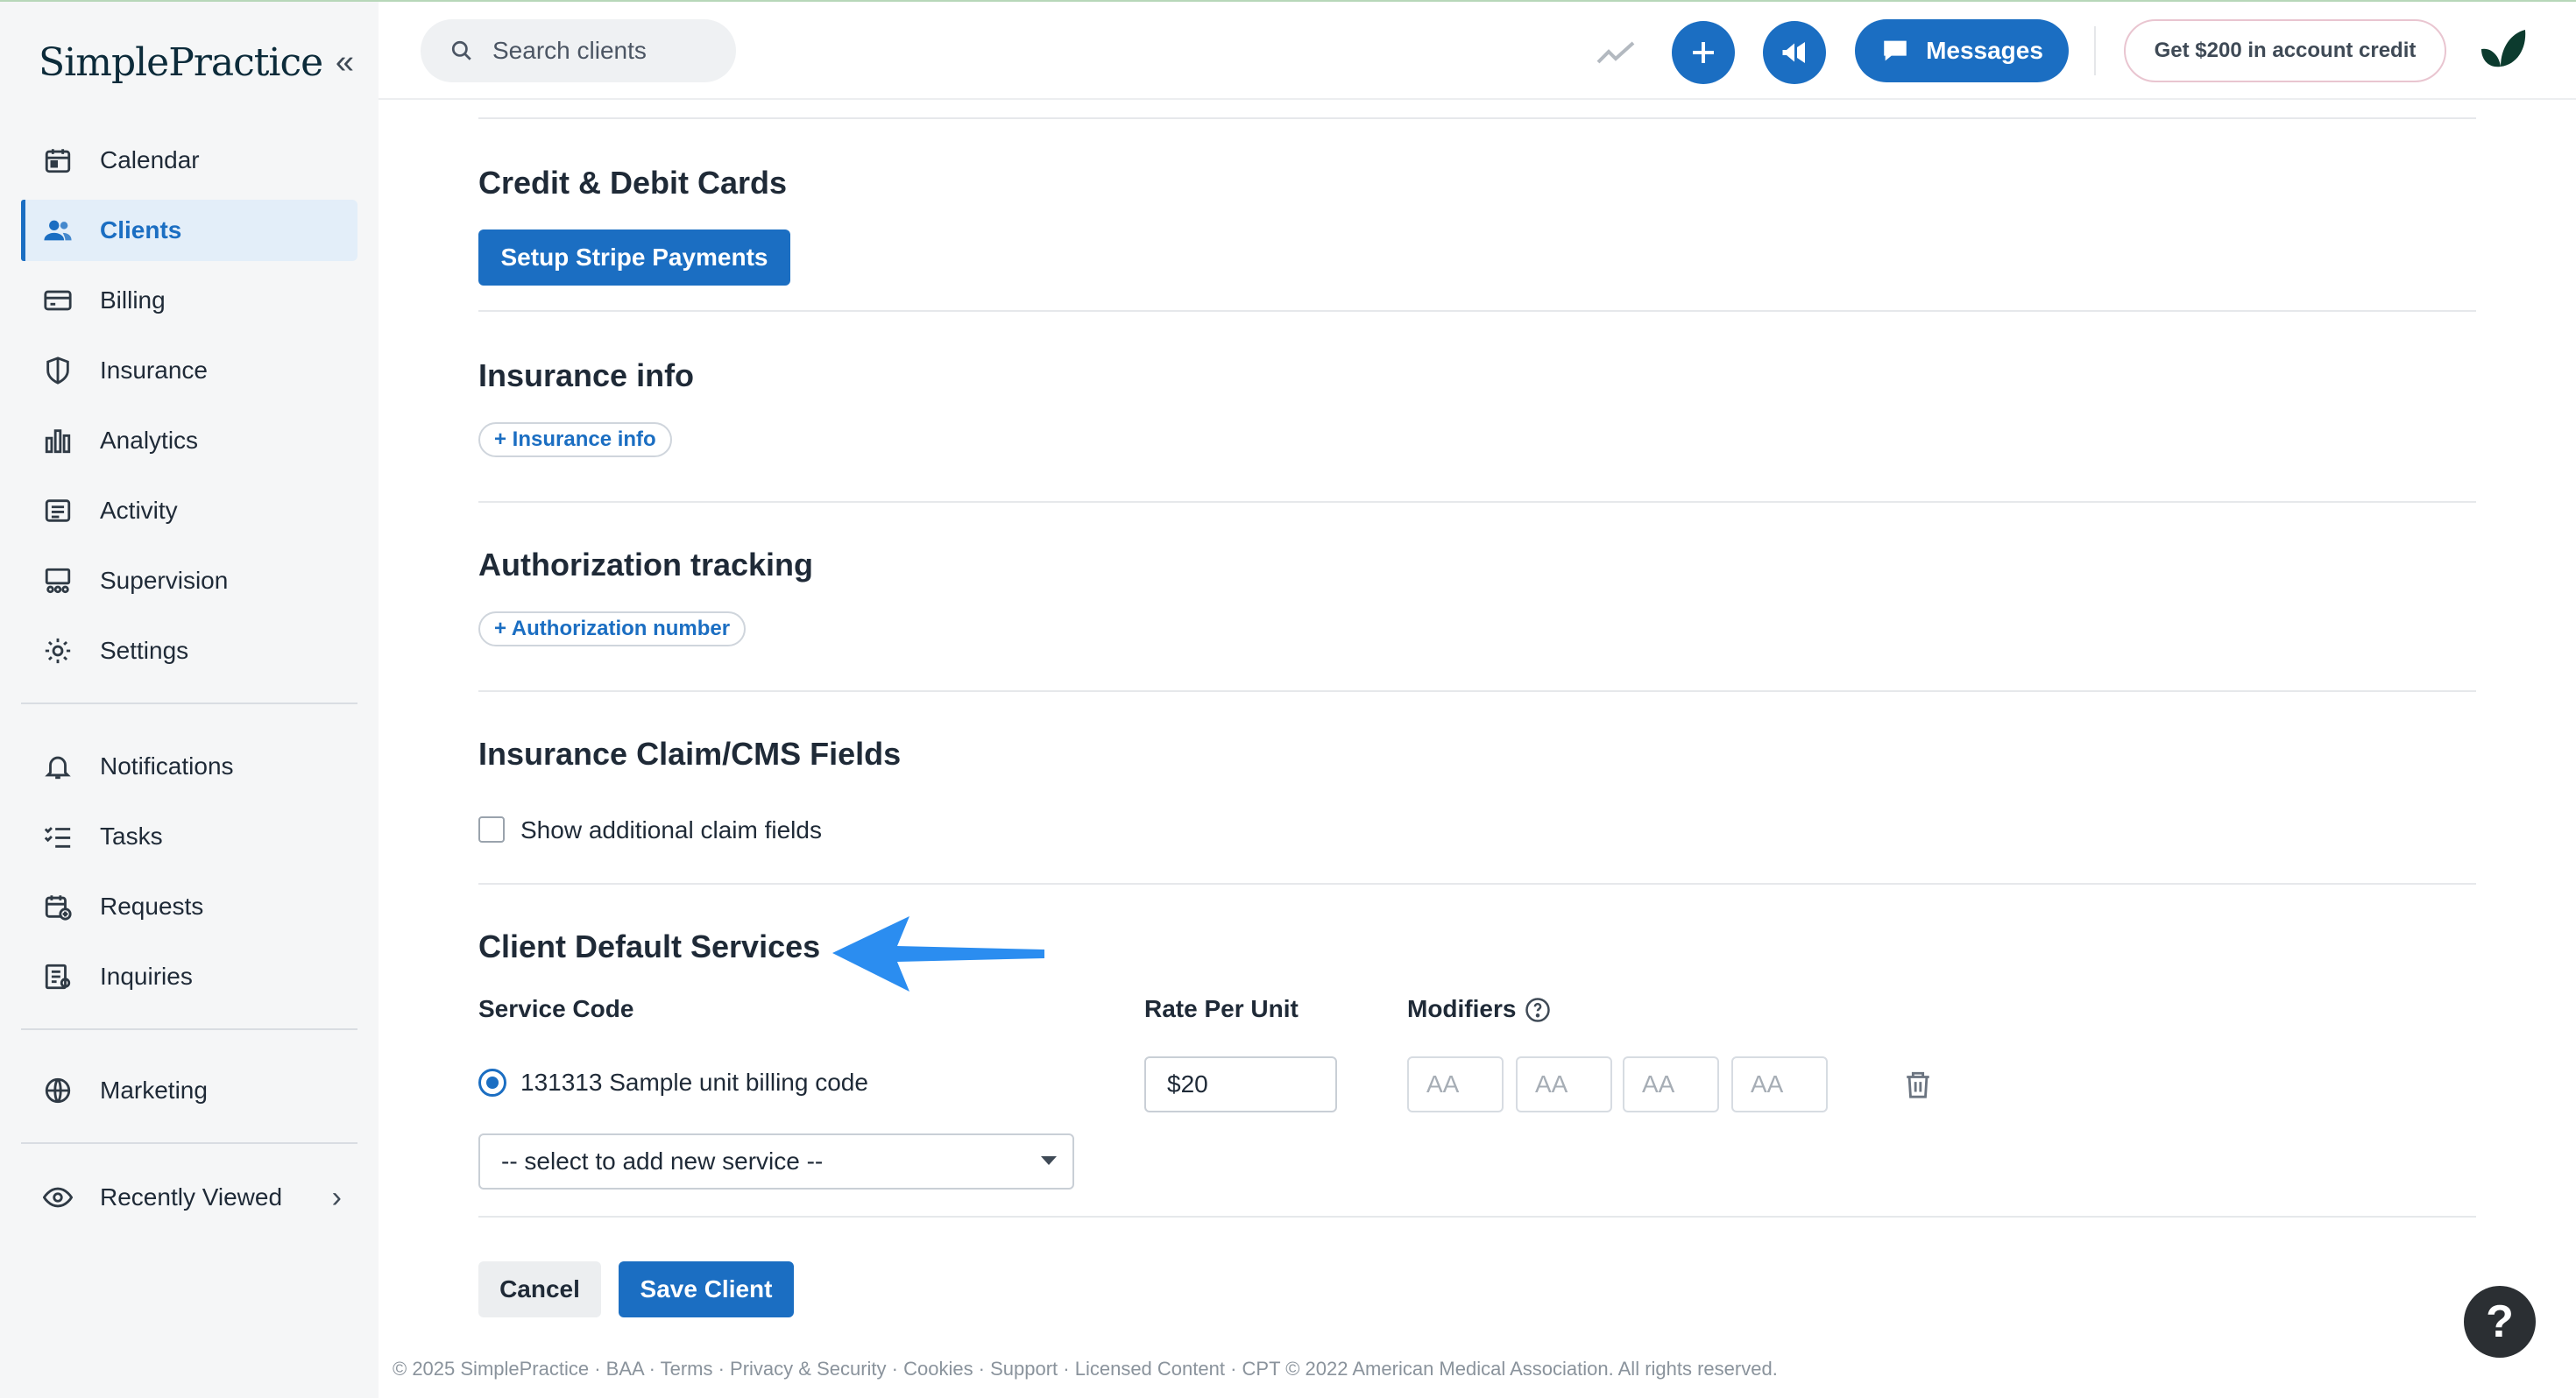 This screenshot has width=2576, height=1398. I want to click on logo-row: SimplePractice «, so click(196, 62).